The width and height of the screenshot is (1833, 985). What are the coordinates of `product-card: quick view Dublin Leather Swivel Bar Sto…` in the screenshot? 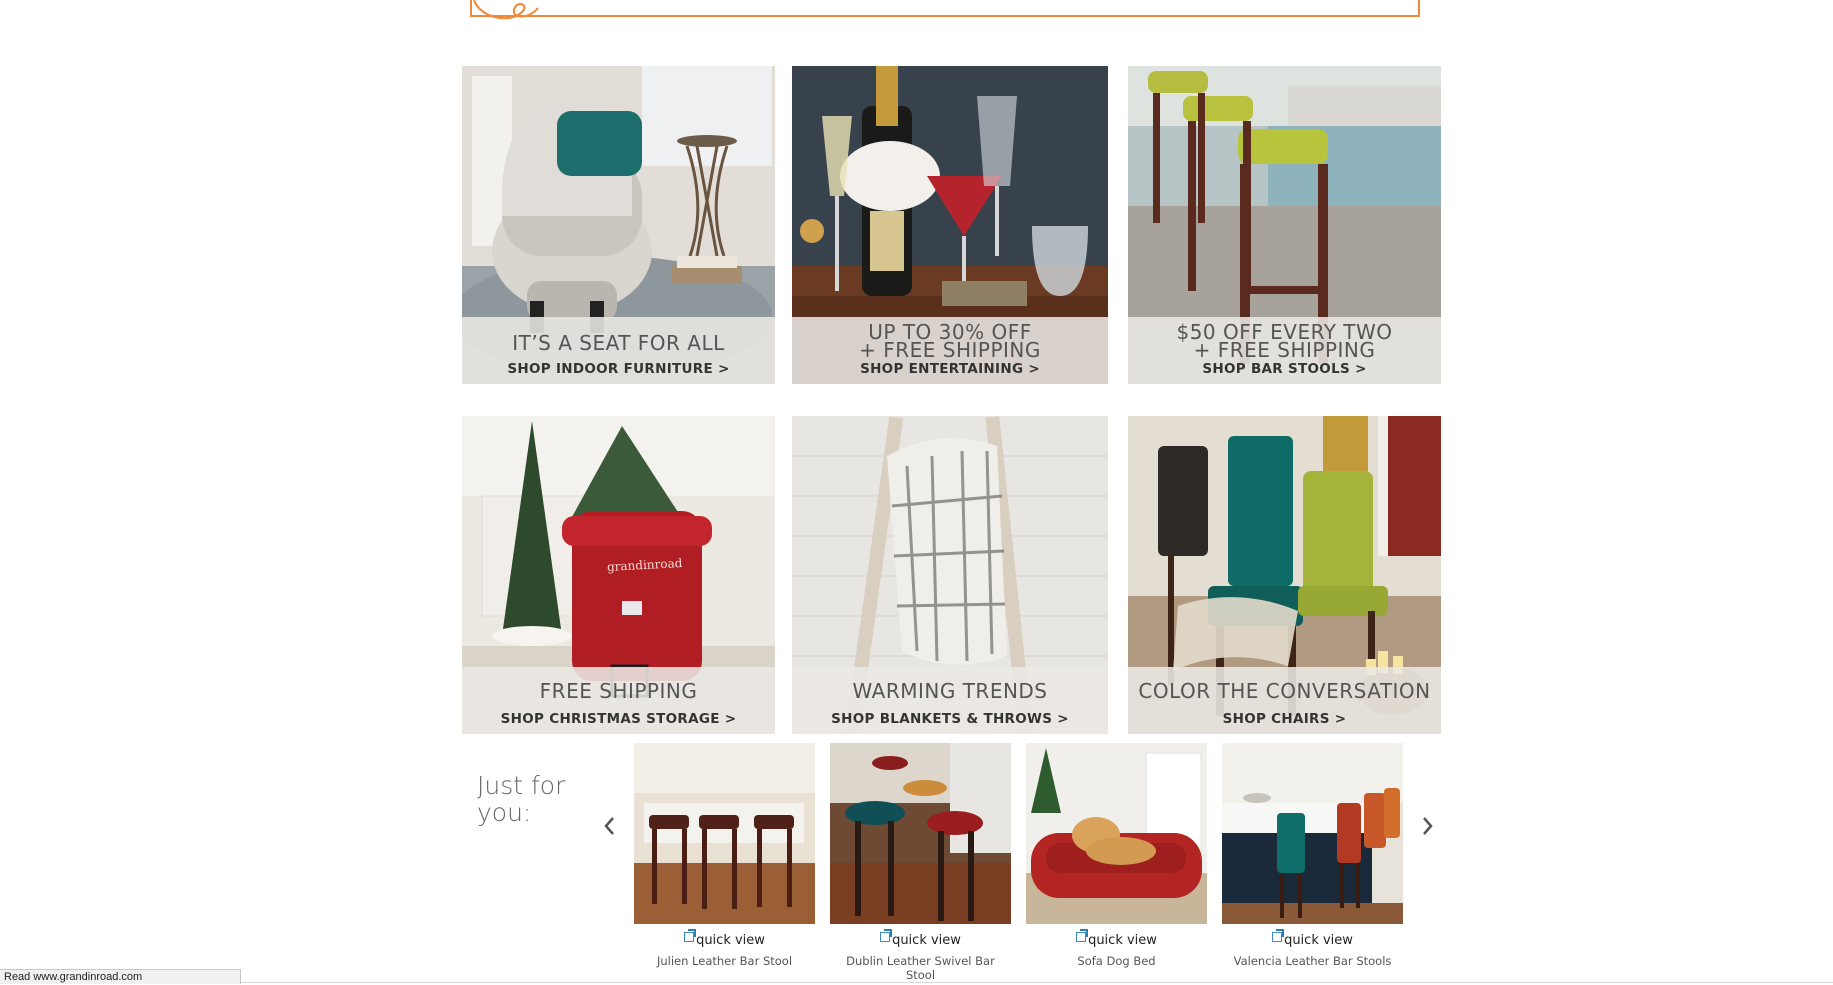 It's located at (920, 862).